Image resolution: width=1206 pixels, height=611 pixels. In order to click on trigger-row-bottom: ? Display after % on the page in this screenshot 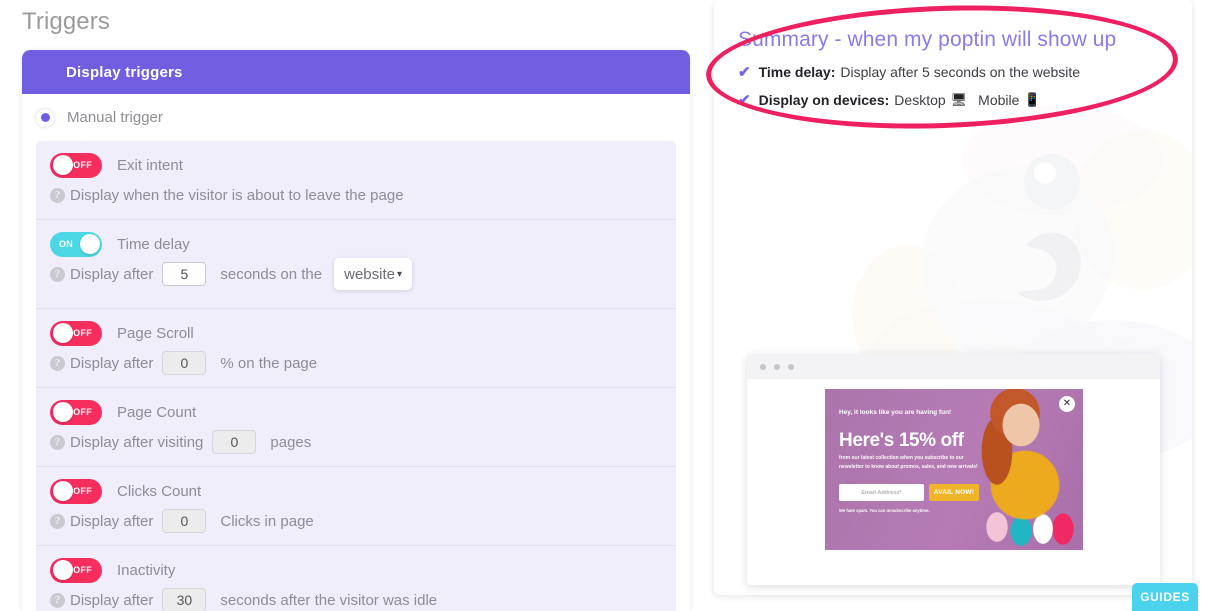, I will do `click(363, 363)`.